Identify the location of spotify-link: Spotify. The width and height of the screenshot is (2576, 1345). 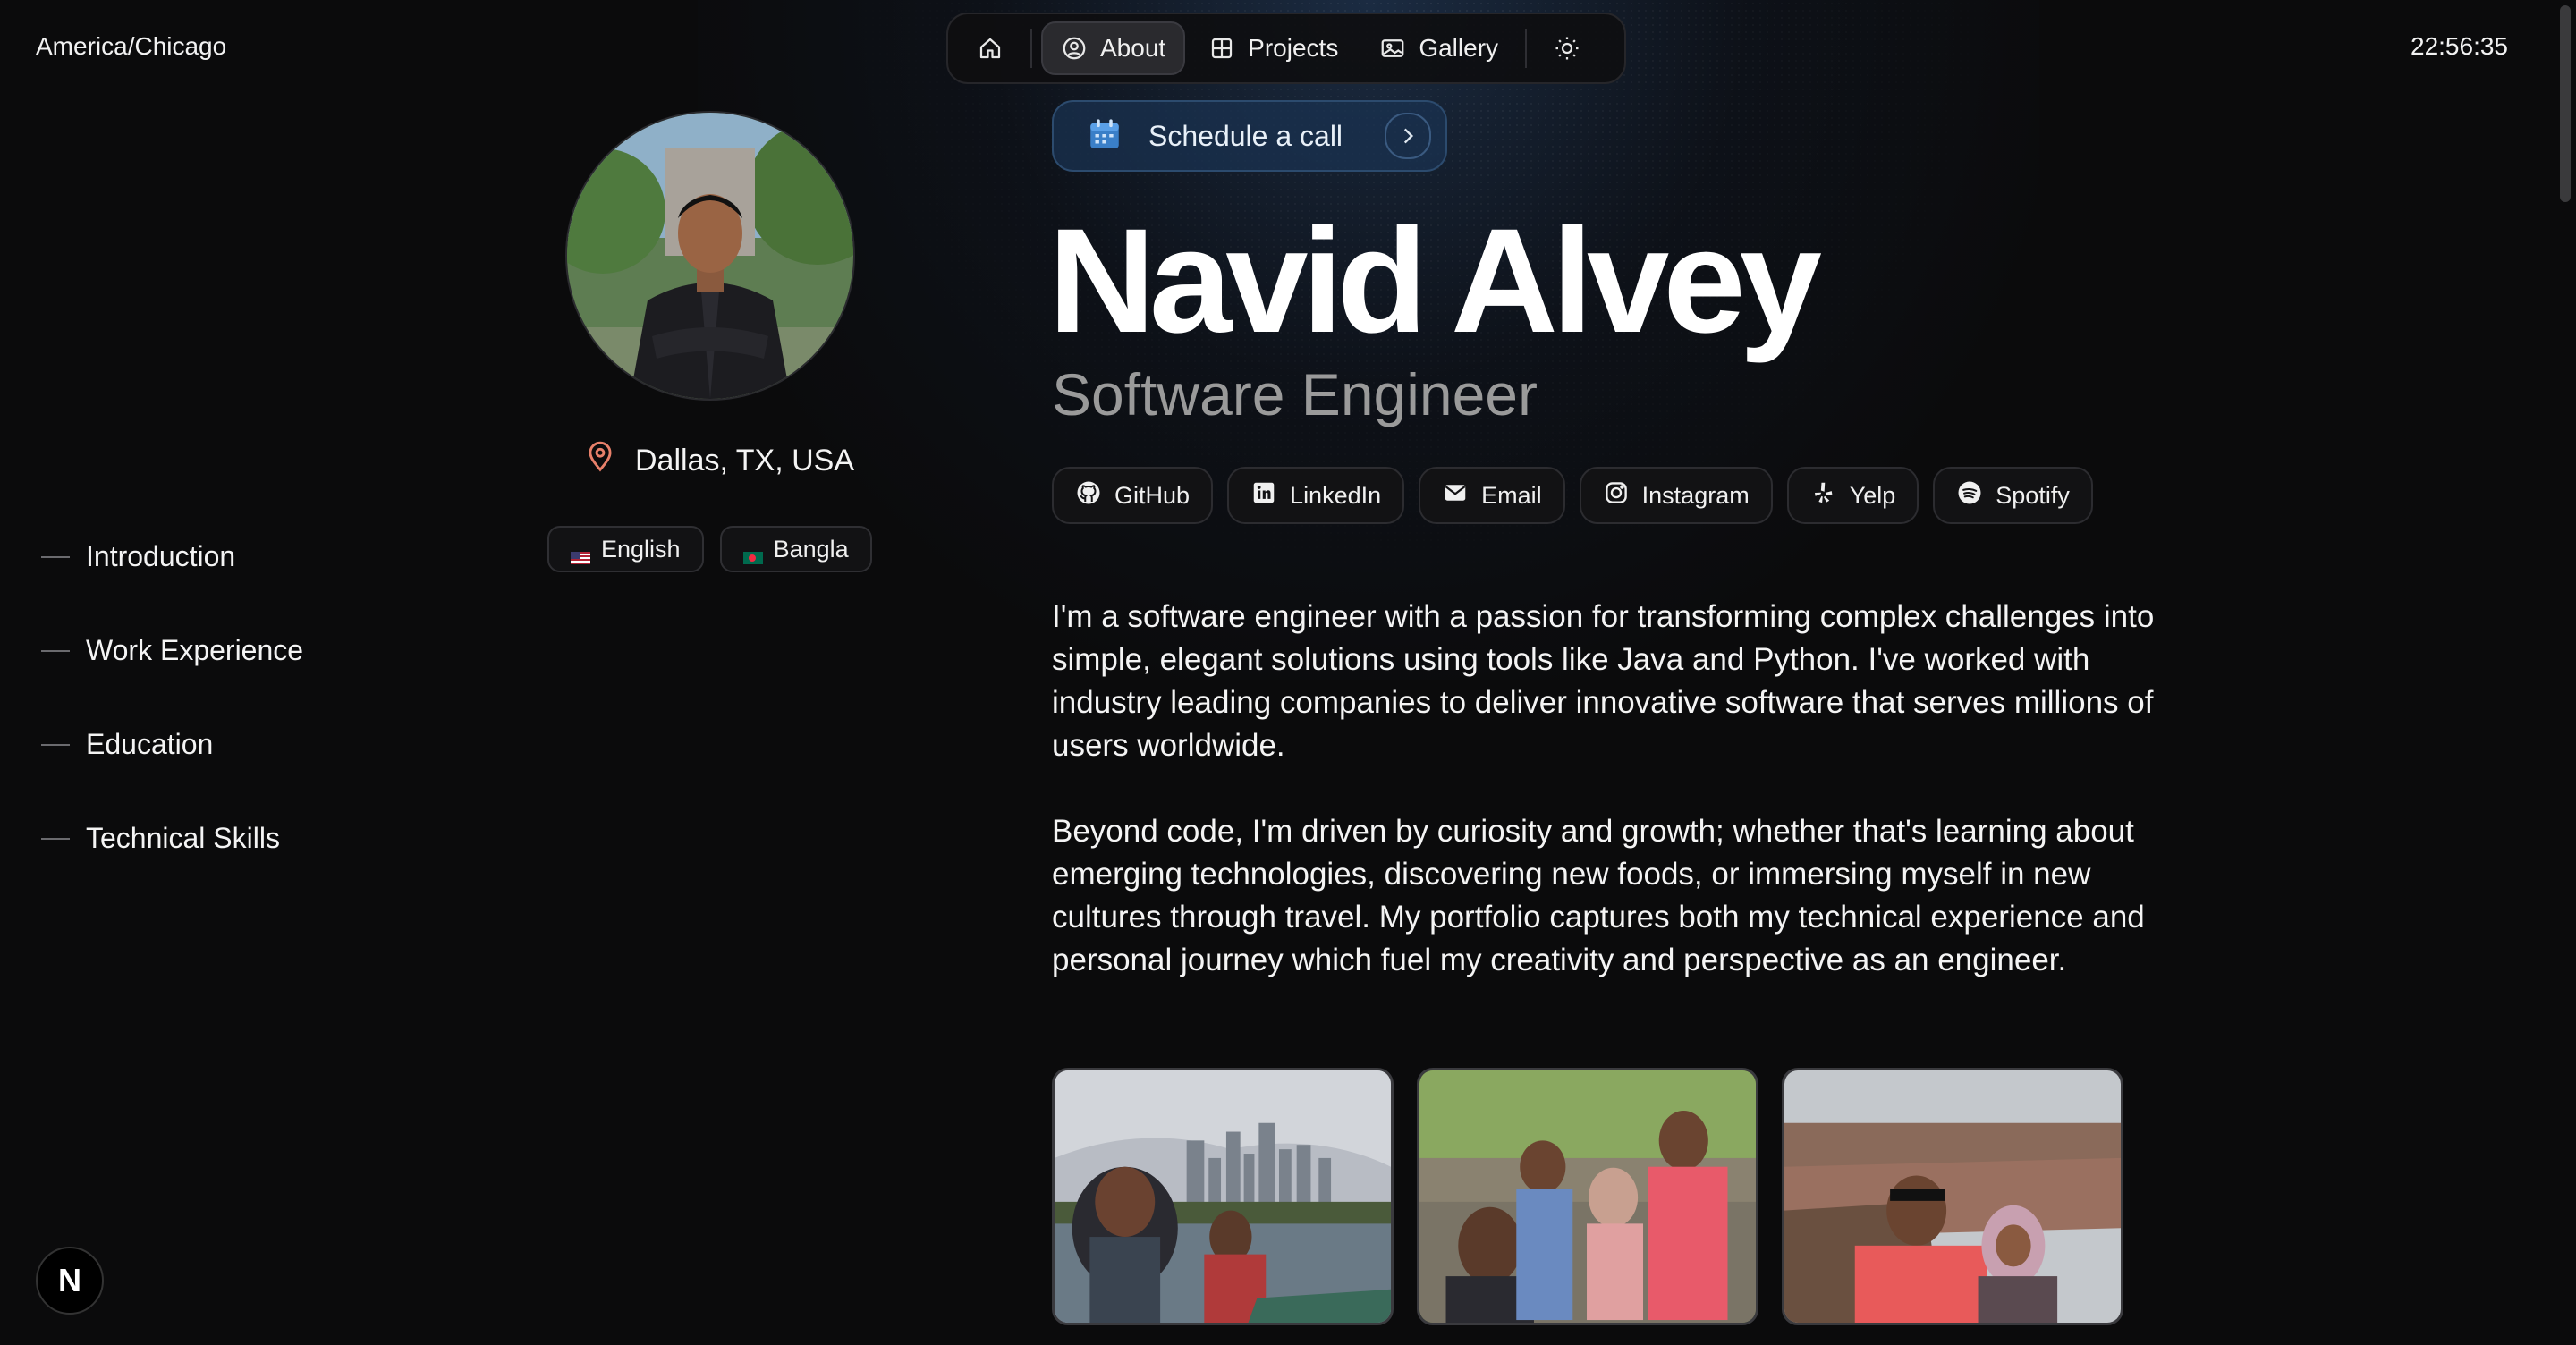
(2013, 495).